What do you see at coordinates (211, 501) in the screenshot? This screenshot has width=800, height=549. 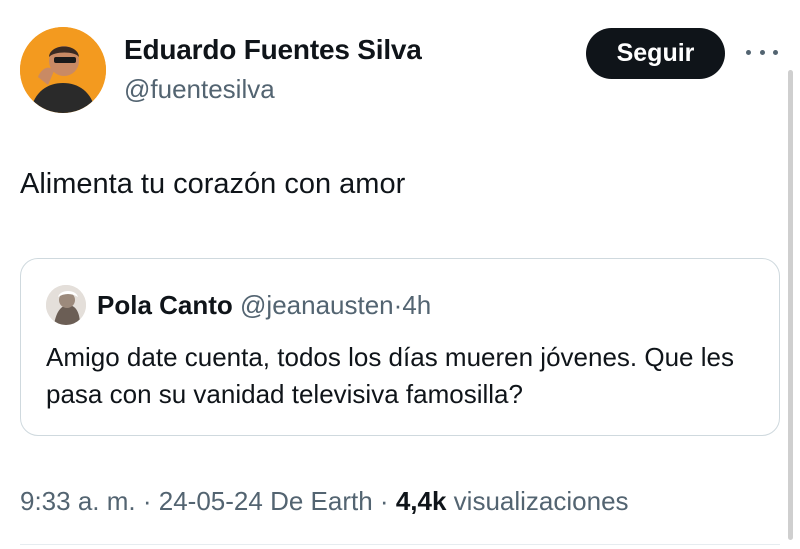 I see `tweet-date: 24-05-24` at bounding box center [211, 501].